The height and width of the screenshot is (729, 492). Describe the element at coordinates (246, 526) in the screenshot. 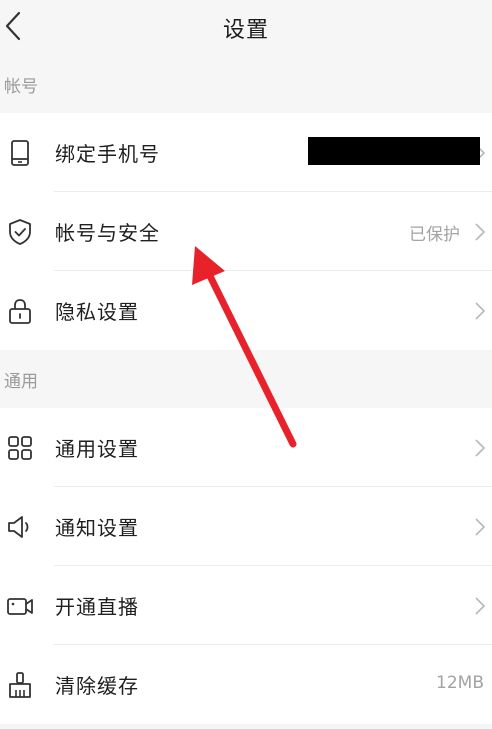

I see `settings-row-notification: 通知设置` at that location.